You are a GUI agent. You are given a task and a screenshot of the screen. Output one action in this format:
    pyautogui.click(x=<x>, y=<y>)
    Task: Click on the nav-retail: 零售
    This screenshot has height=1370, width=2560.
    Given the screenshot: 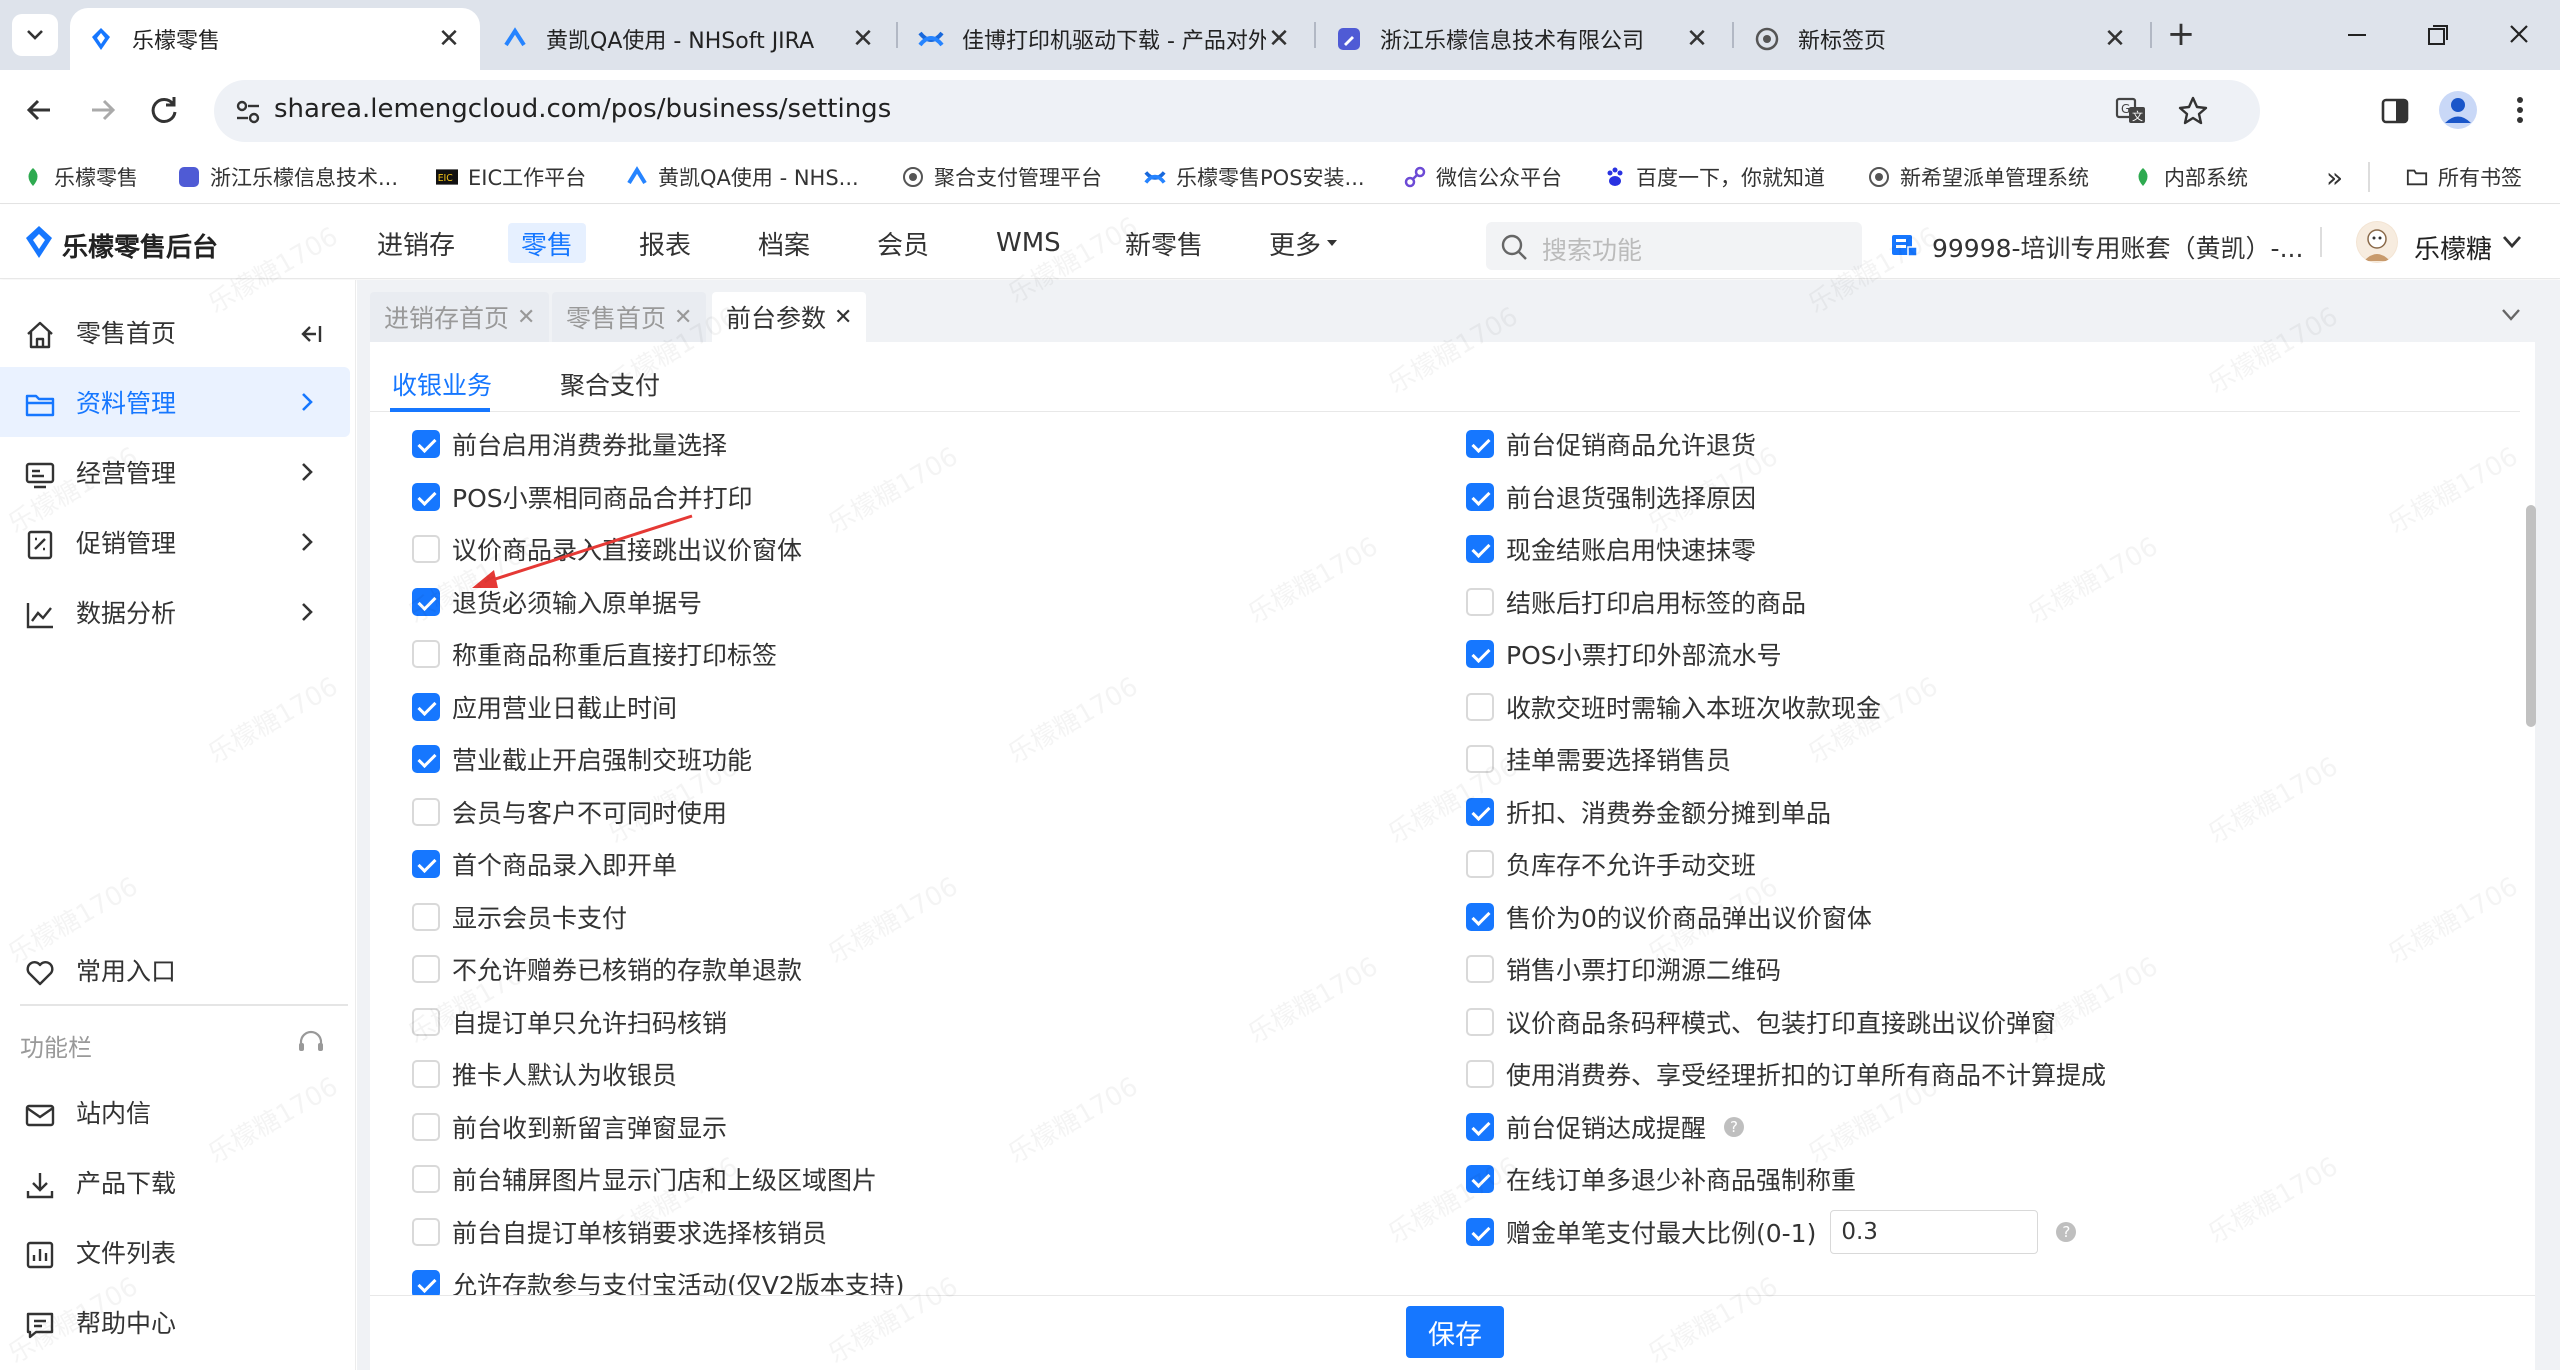 What is the action you would take?
    pyautogui.click(x=547, y=243)
    